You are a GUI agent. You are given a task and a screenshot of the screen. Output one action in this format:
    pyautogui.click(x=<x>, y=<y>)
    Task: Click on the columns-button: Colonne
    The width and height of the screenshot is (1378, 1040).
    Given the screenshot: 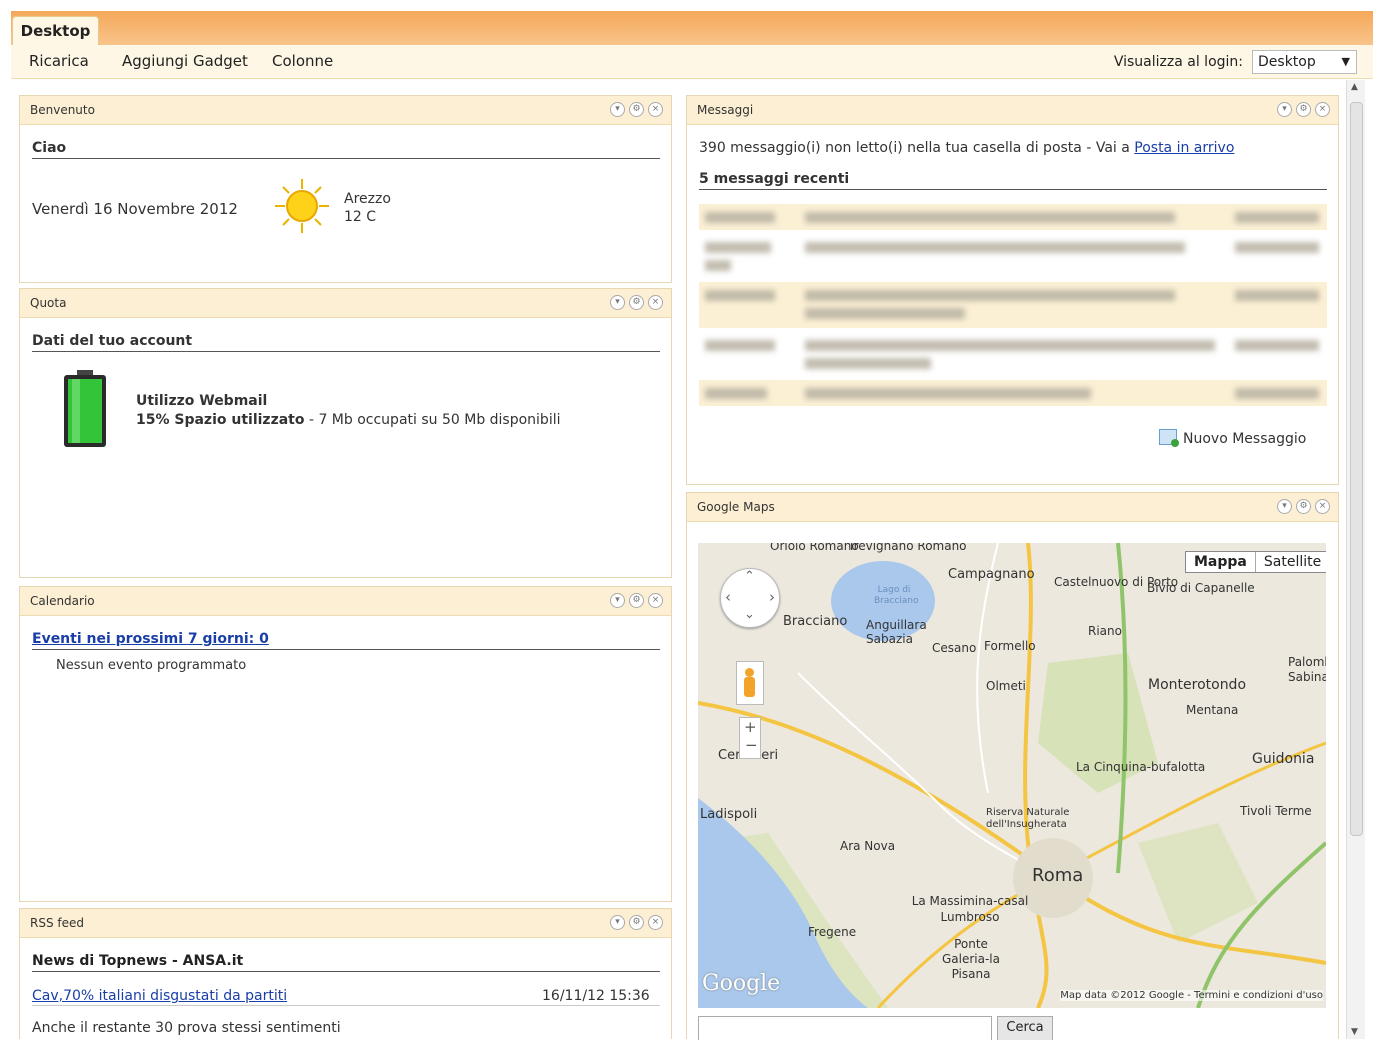 What is the action you would take?
    pyautogui.click(x=302, y=61)
    